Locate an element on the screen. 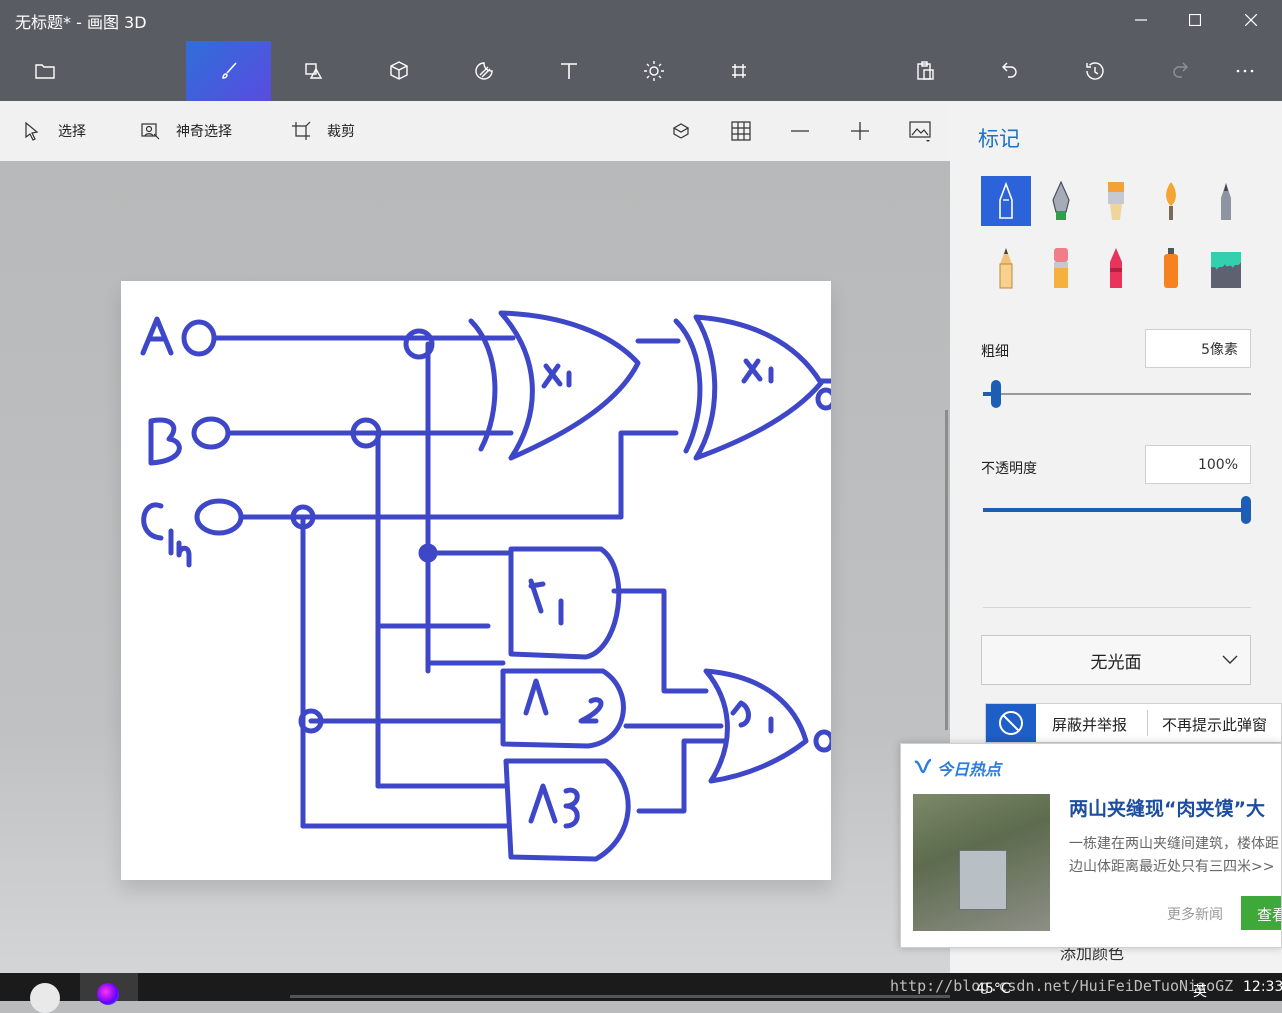 This screenshot has height=1013, width=1282. brush-calligraphy-pen is located at coordinates (1061, 201).